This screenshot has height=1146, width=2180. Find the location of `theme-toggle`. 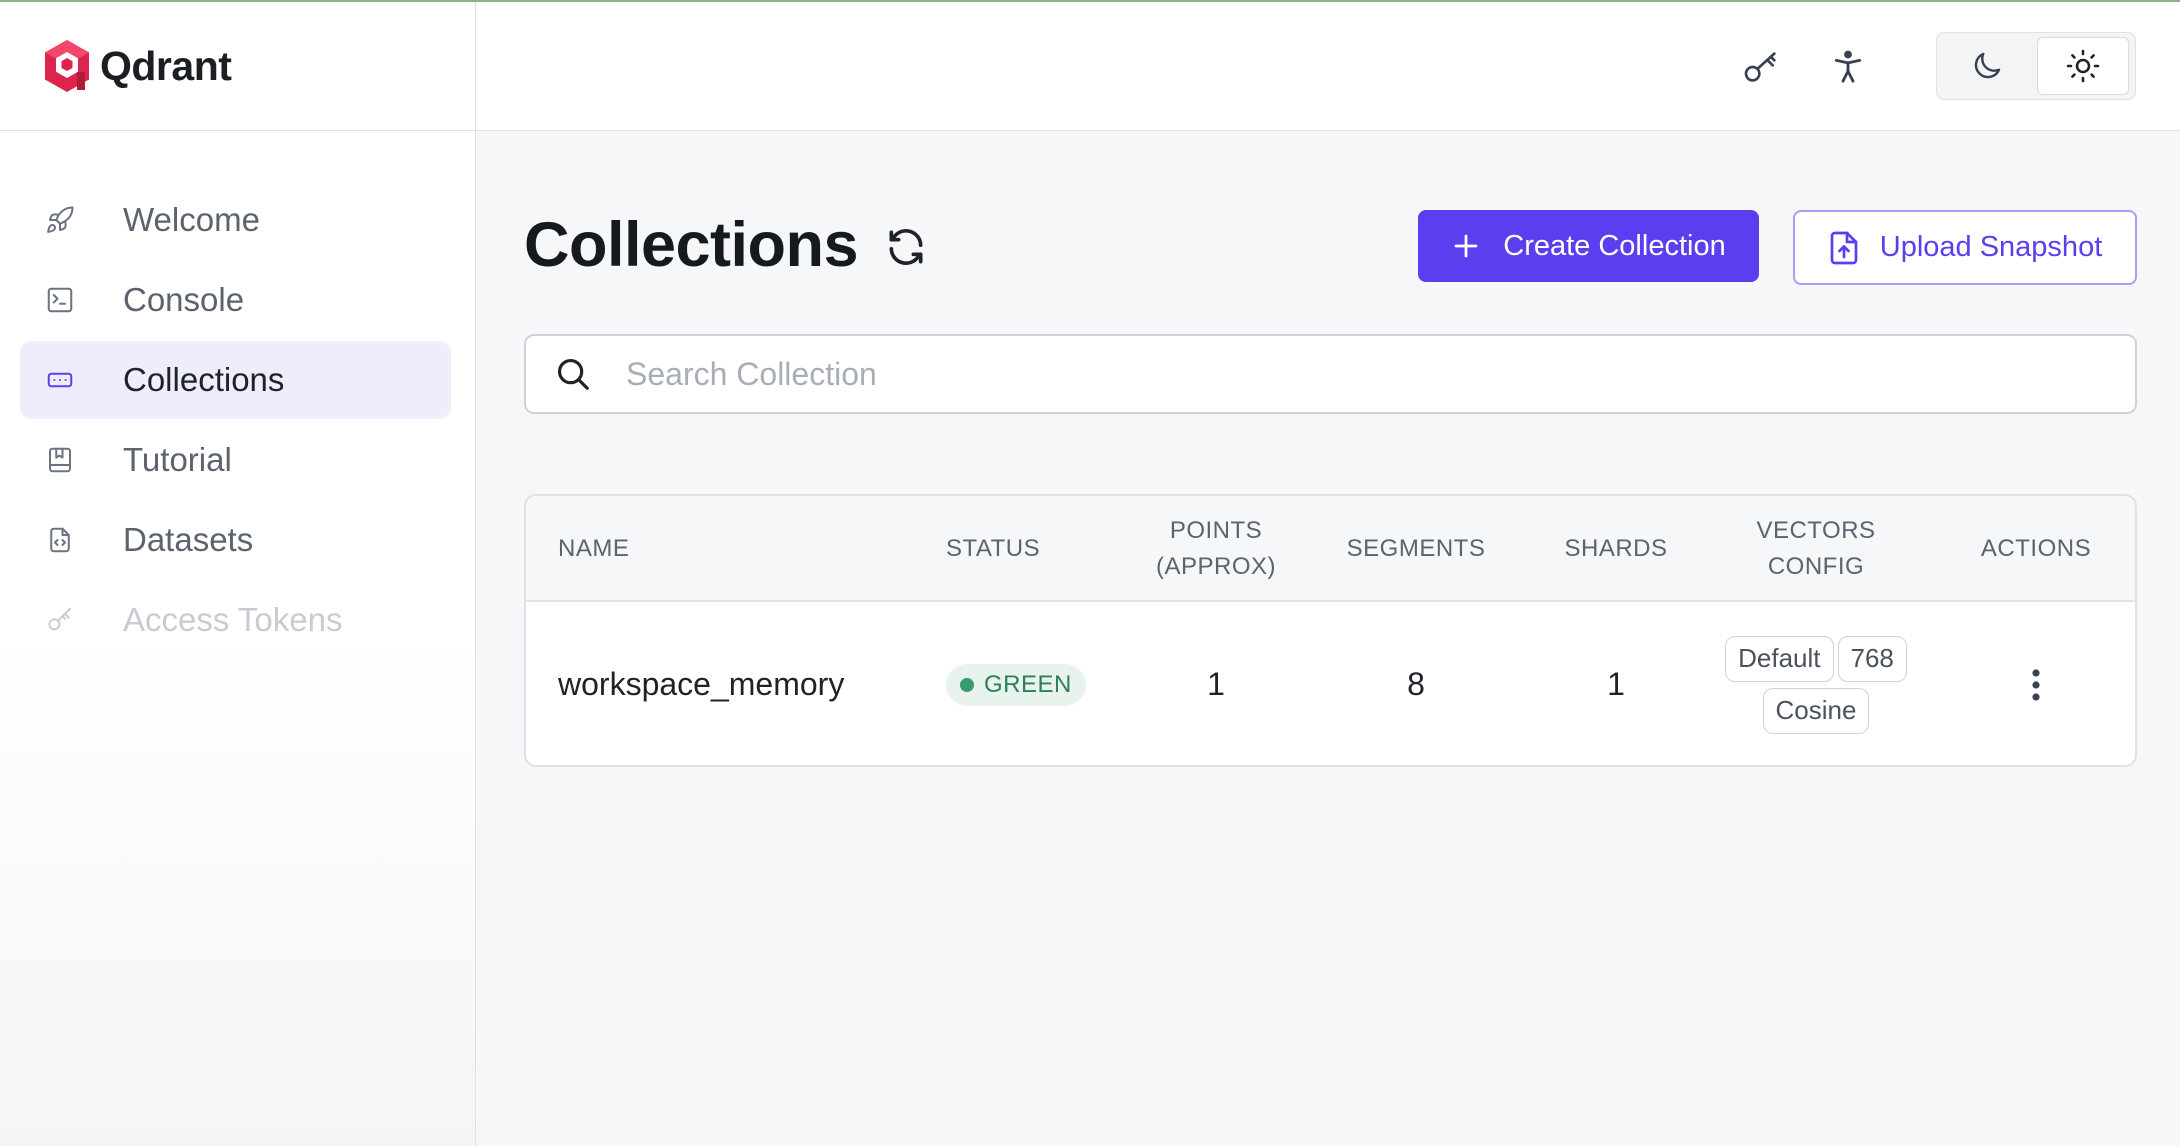

theme-toggle is located at coordinates (2036, 66).